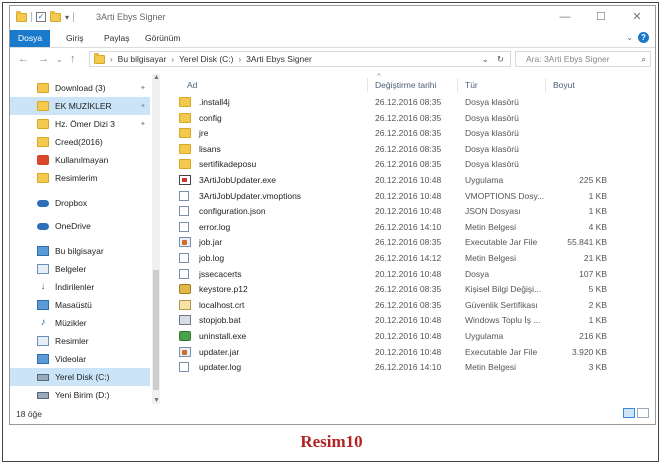 The width and height of the screenshot is (663, 466). Describe the element at coordinates (185, 117) in the screenshot. I see `folder-icon` at that location.